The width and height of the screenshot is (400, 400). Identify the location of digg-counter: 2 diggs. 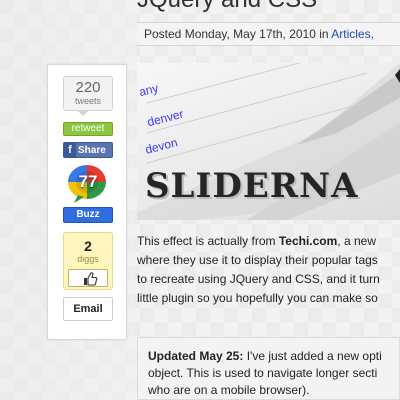
(88, 261).